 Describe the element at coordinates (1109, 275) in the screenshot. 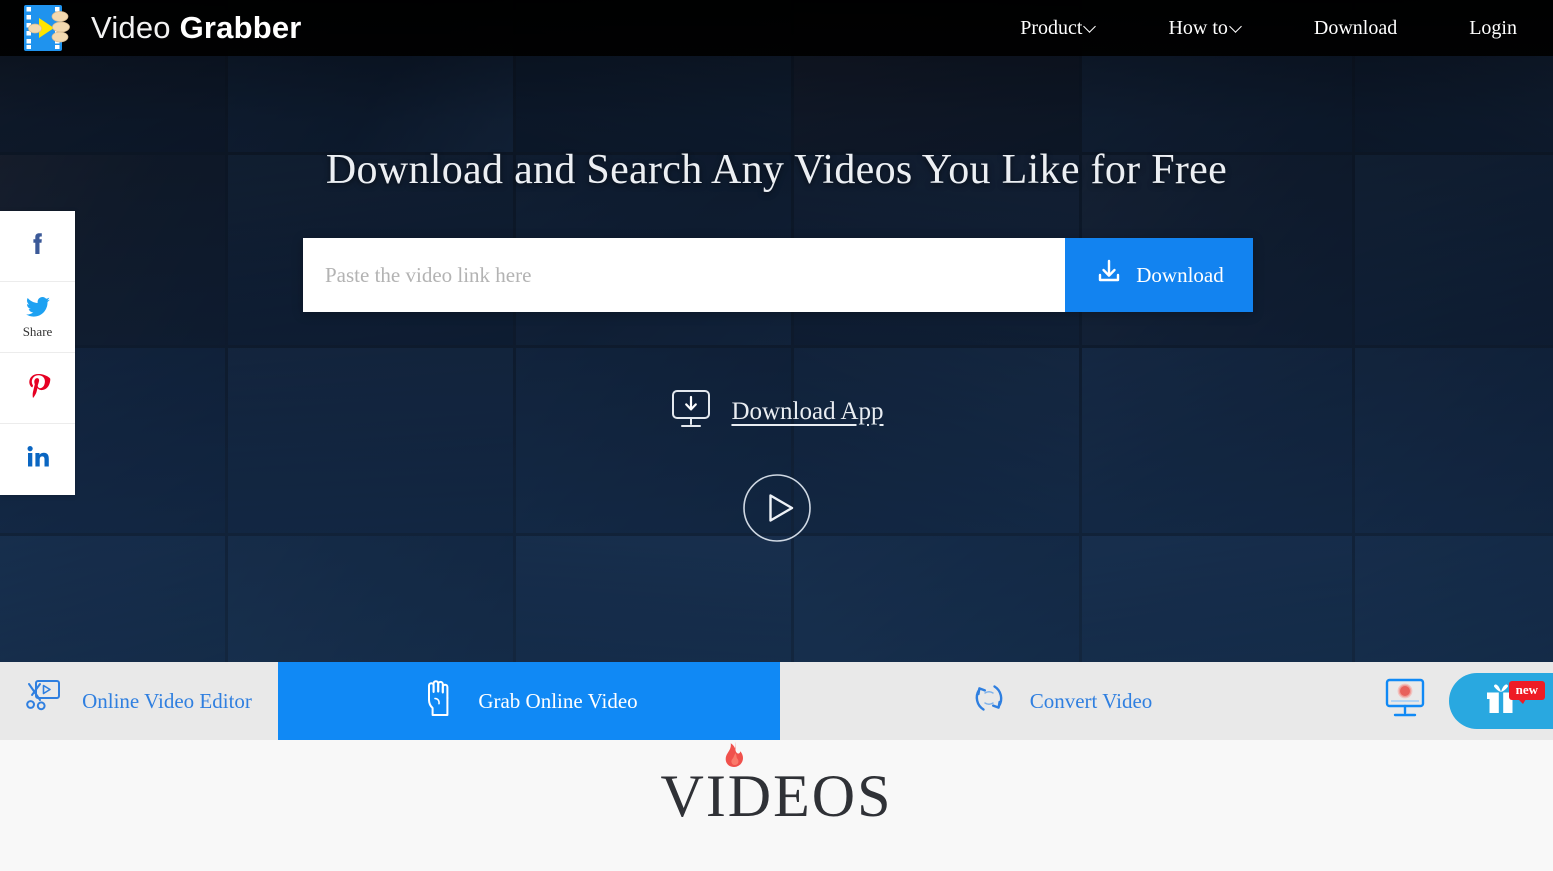

I see `download-tray-icon` at that location.